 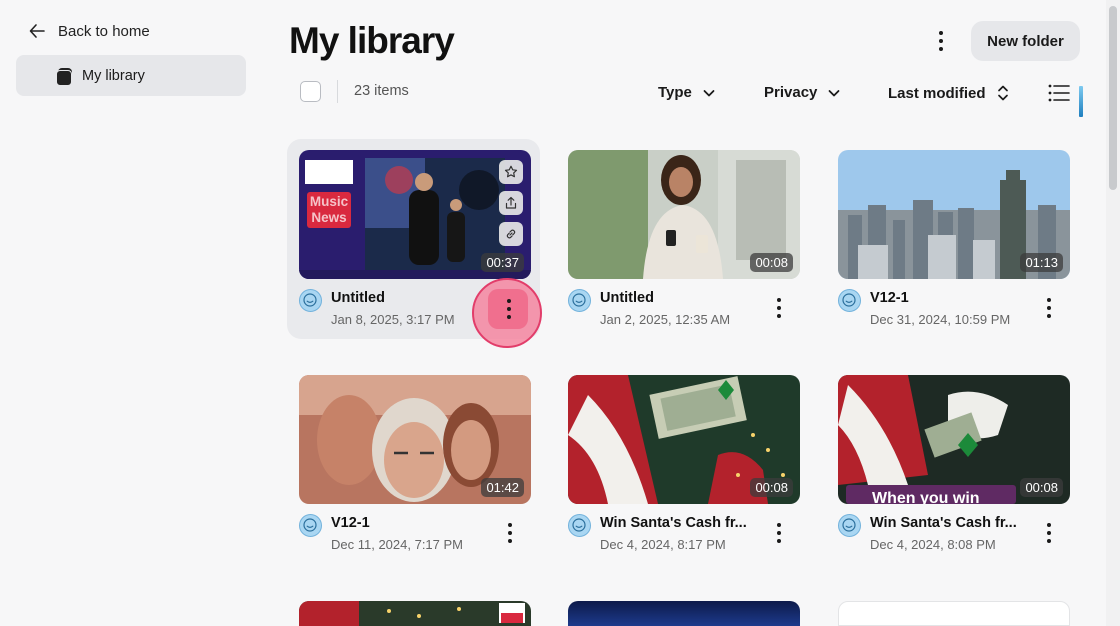 I want to click on copy-link-button, so click(x=511, y=234).